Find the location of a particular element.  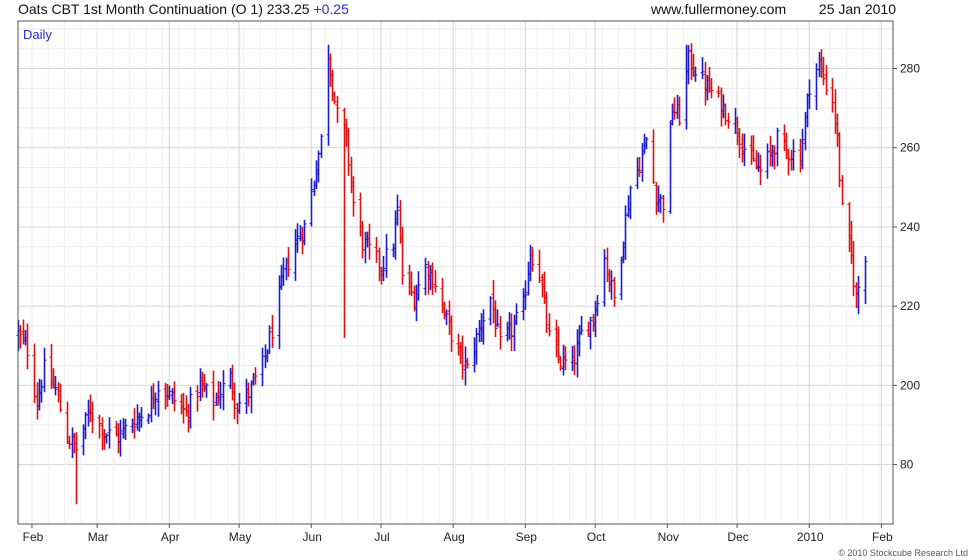

y-tick-label: 80 is located at coordinates (907, 465).